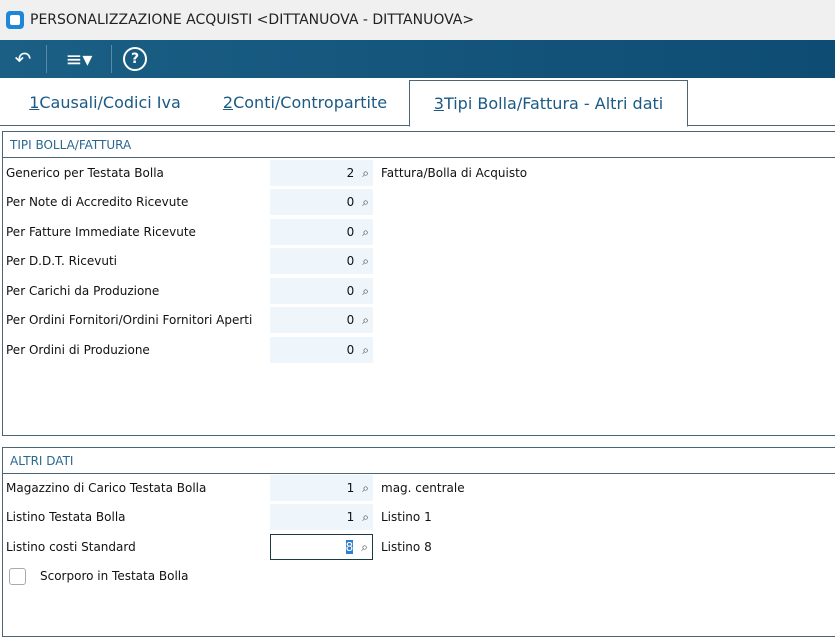  What do you see at coordinates (416, 202) in the screenshot?
I see `field-row: Per Note di Accredito Ricevute 0 ⌕` at bounding box center [416, 202].